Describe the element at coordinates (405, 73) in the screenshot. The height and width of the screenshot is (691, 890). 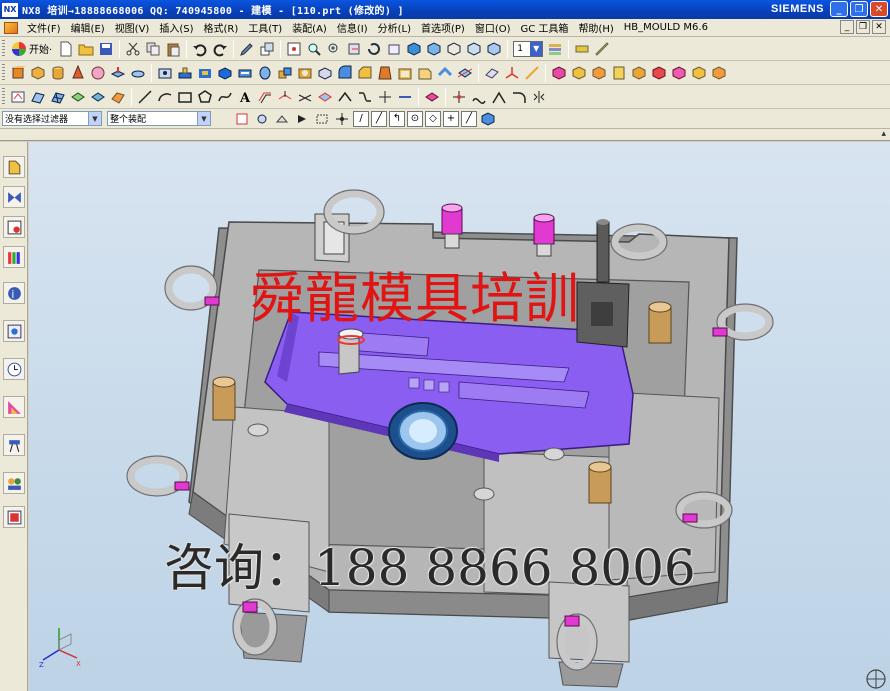
I see `shell-icon` at that location.